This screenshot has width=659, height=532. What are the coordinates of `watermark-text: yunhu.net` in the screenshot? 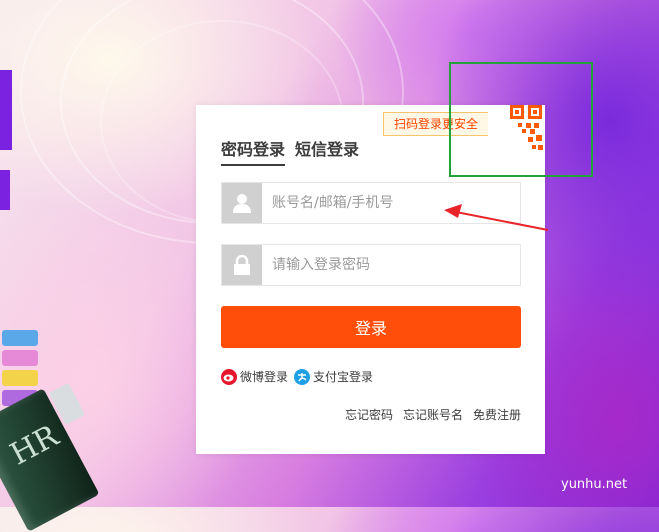 It's located at (594, 484).